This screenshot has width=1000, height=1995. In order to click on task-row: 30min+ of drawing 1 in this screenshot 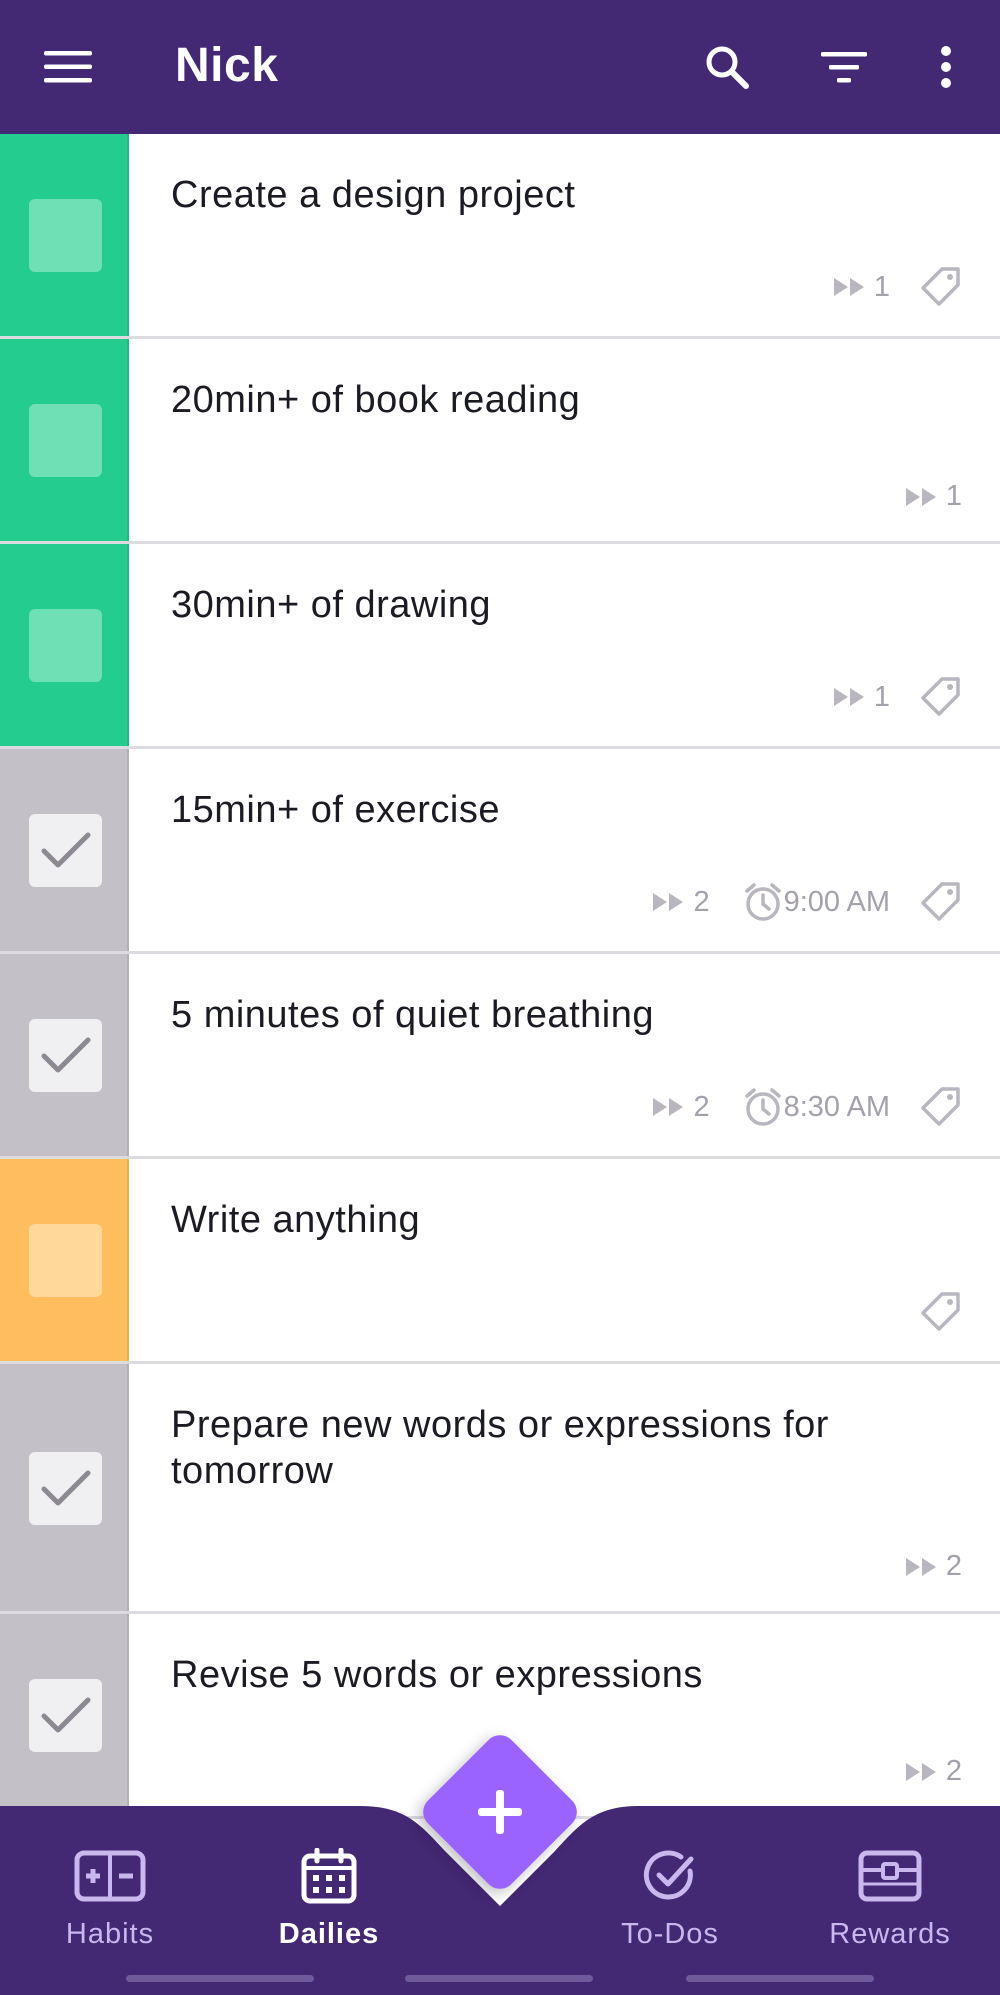, I will do `click(500, 646)`.